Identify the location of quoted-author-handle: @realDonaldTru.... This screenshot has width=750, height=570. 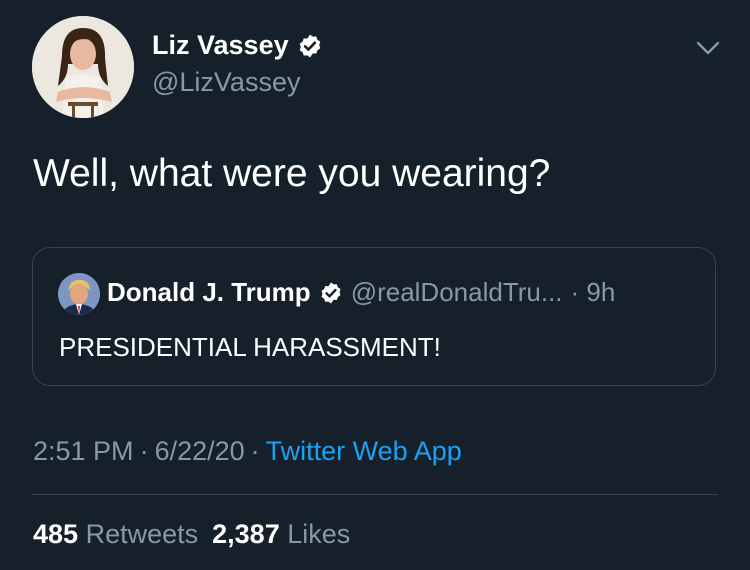
(457, 292).